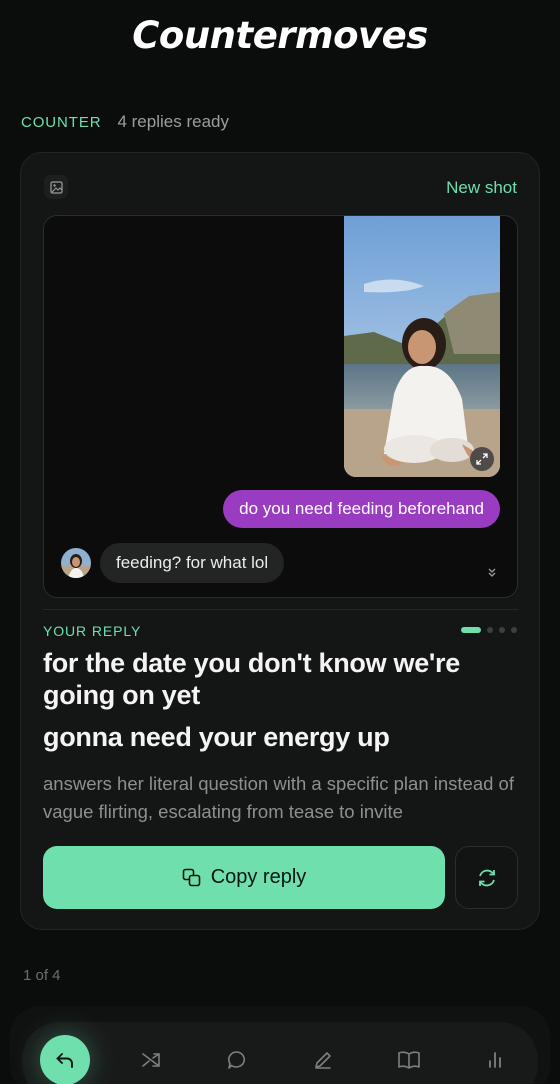 This screenshot has height=1084, width=560. I want to click on reply-line-2: gonna need your energy up, so click(216, 737).